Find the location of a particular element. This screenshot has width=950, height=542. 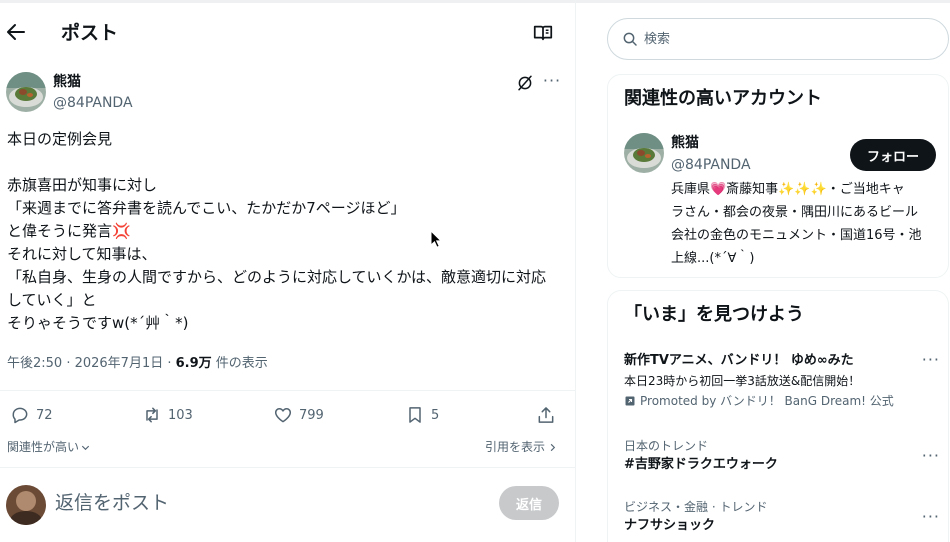

post-line is located at coordinates (287, 162).